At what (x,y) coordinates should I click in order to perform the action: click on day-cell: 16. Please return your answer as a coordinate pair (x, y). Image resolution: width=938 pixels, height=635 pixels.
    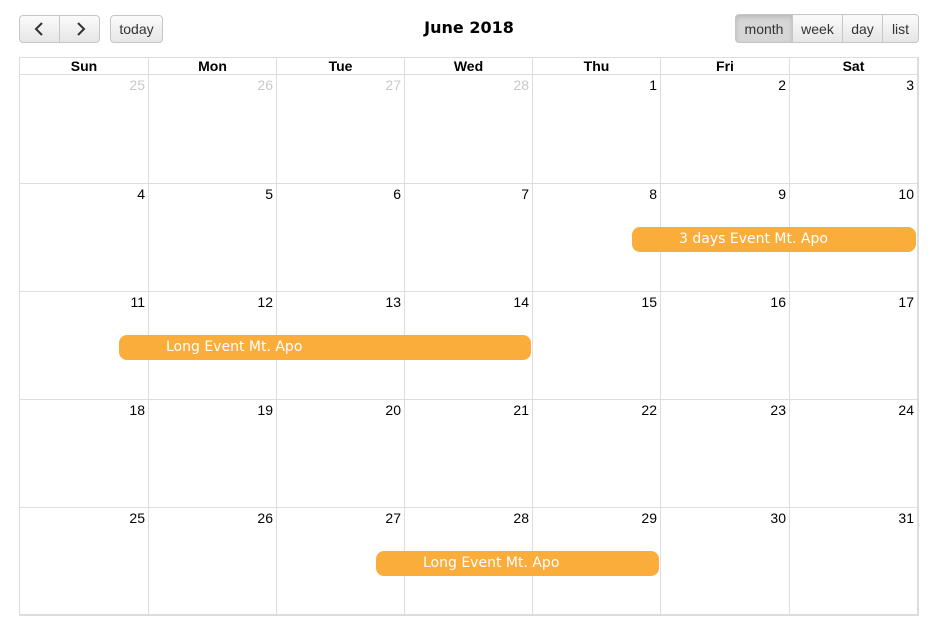
    Looking at the image, I should click on (725, 346).